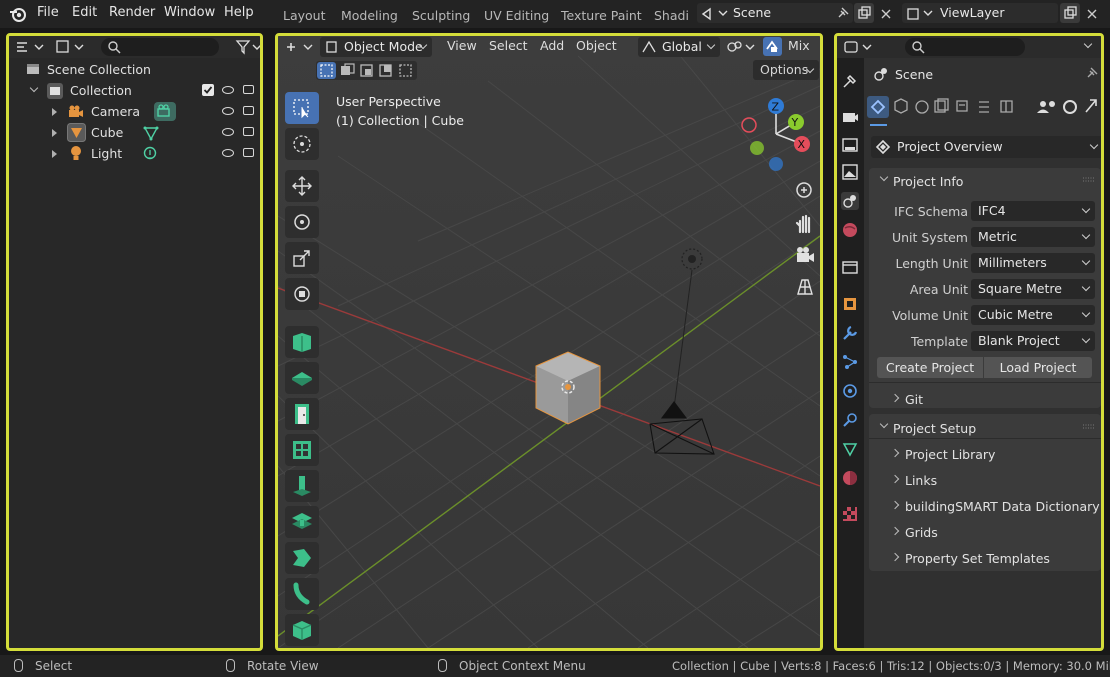  What do you see at coordinates (805, 255) in the screenshot?
I see `camera-view-icon` at bounding box center [805, 255].